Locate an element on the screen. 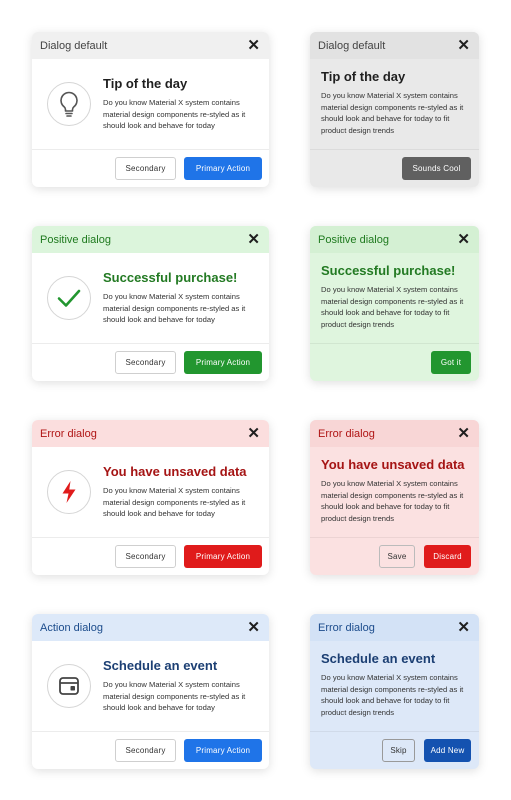 The width and height of the screenshot is (511, 800). lightbulb-icon is located at coordinates (69, 104).